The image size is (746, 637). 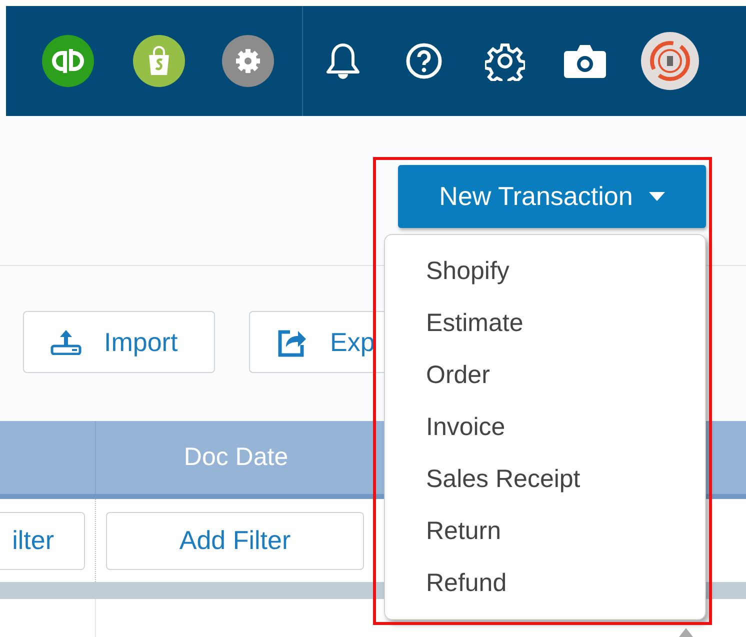 What do you see at coordinates (159, 61) in the screenshot?
I see `shopping-bag-icon` at bounding box center [159, 61].